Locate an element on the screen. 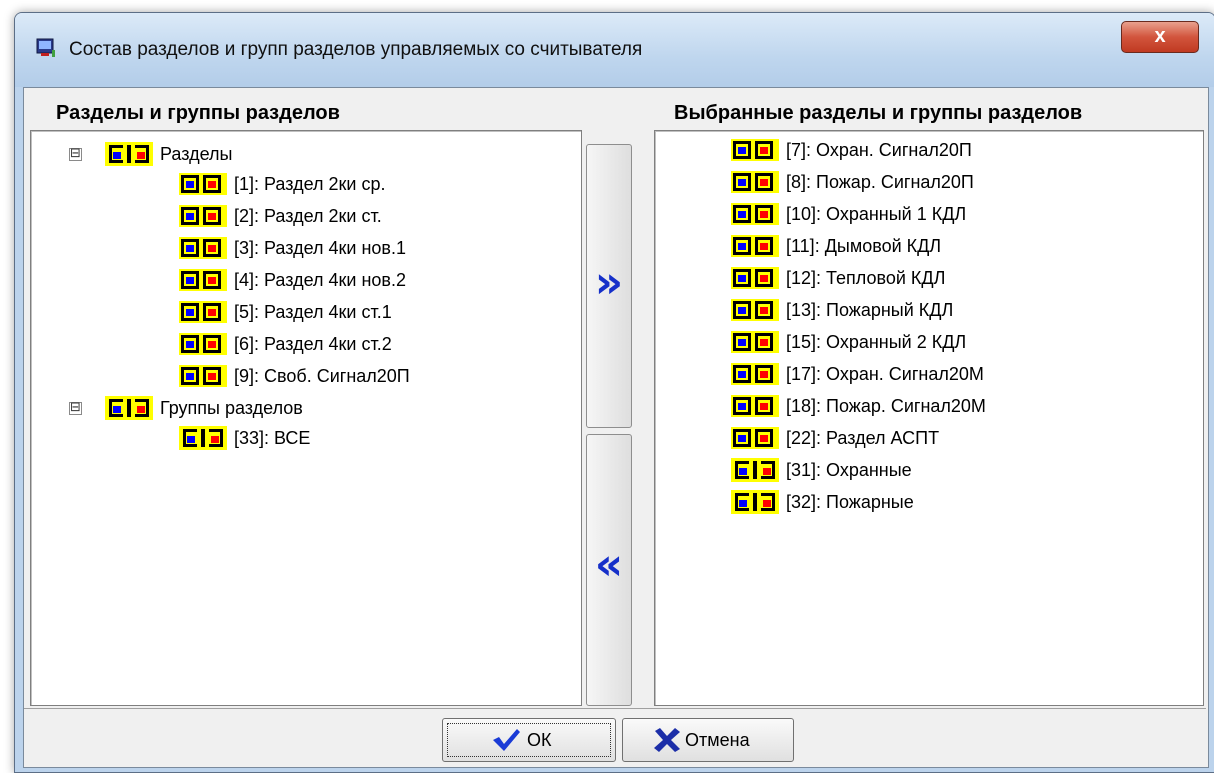 The width and height of the screenshot is (1214, 773). list-item: [10]: Охранный 1 КДЛ is located at coordinates (848, 214).